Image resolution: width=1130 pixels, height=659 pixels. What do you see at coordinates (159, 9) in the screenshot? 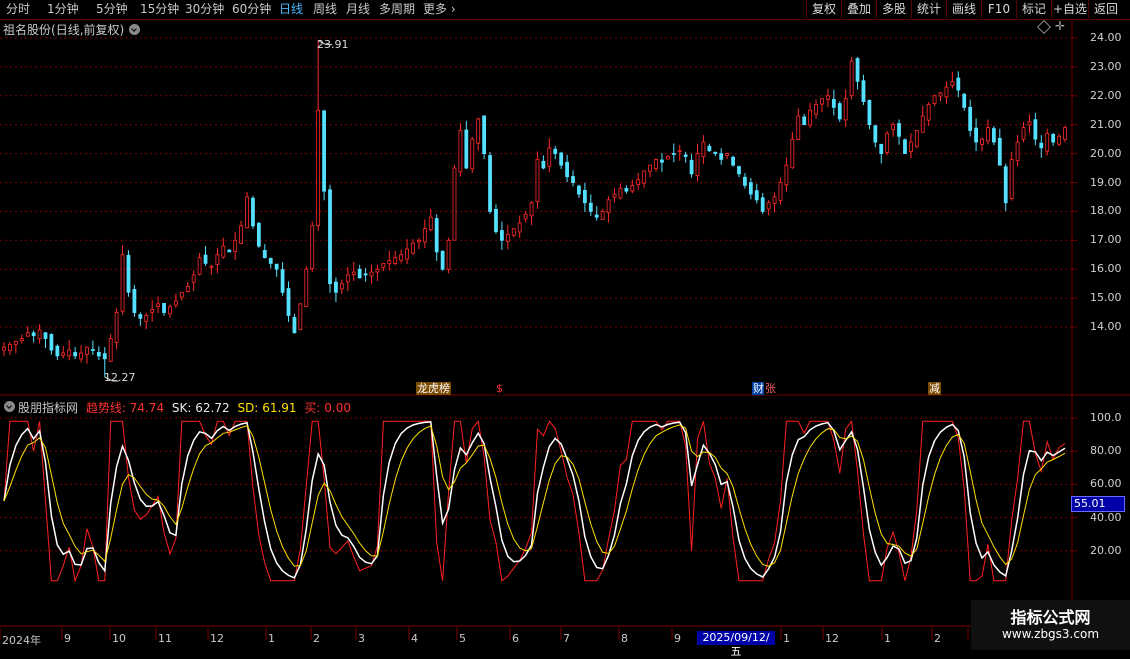
I see `period-tab-15min: 15分钟` at bounding box center [159, 9].